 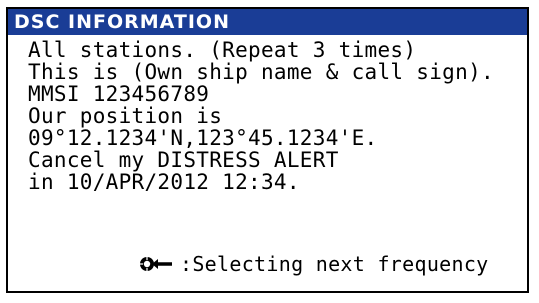 I want to click on enter-knob-icon, so click(x=157, y=264).